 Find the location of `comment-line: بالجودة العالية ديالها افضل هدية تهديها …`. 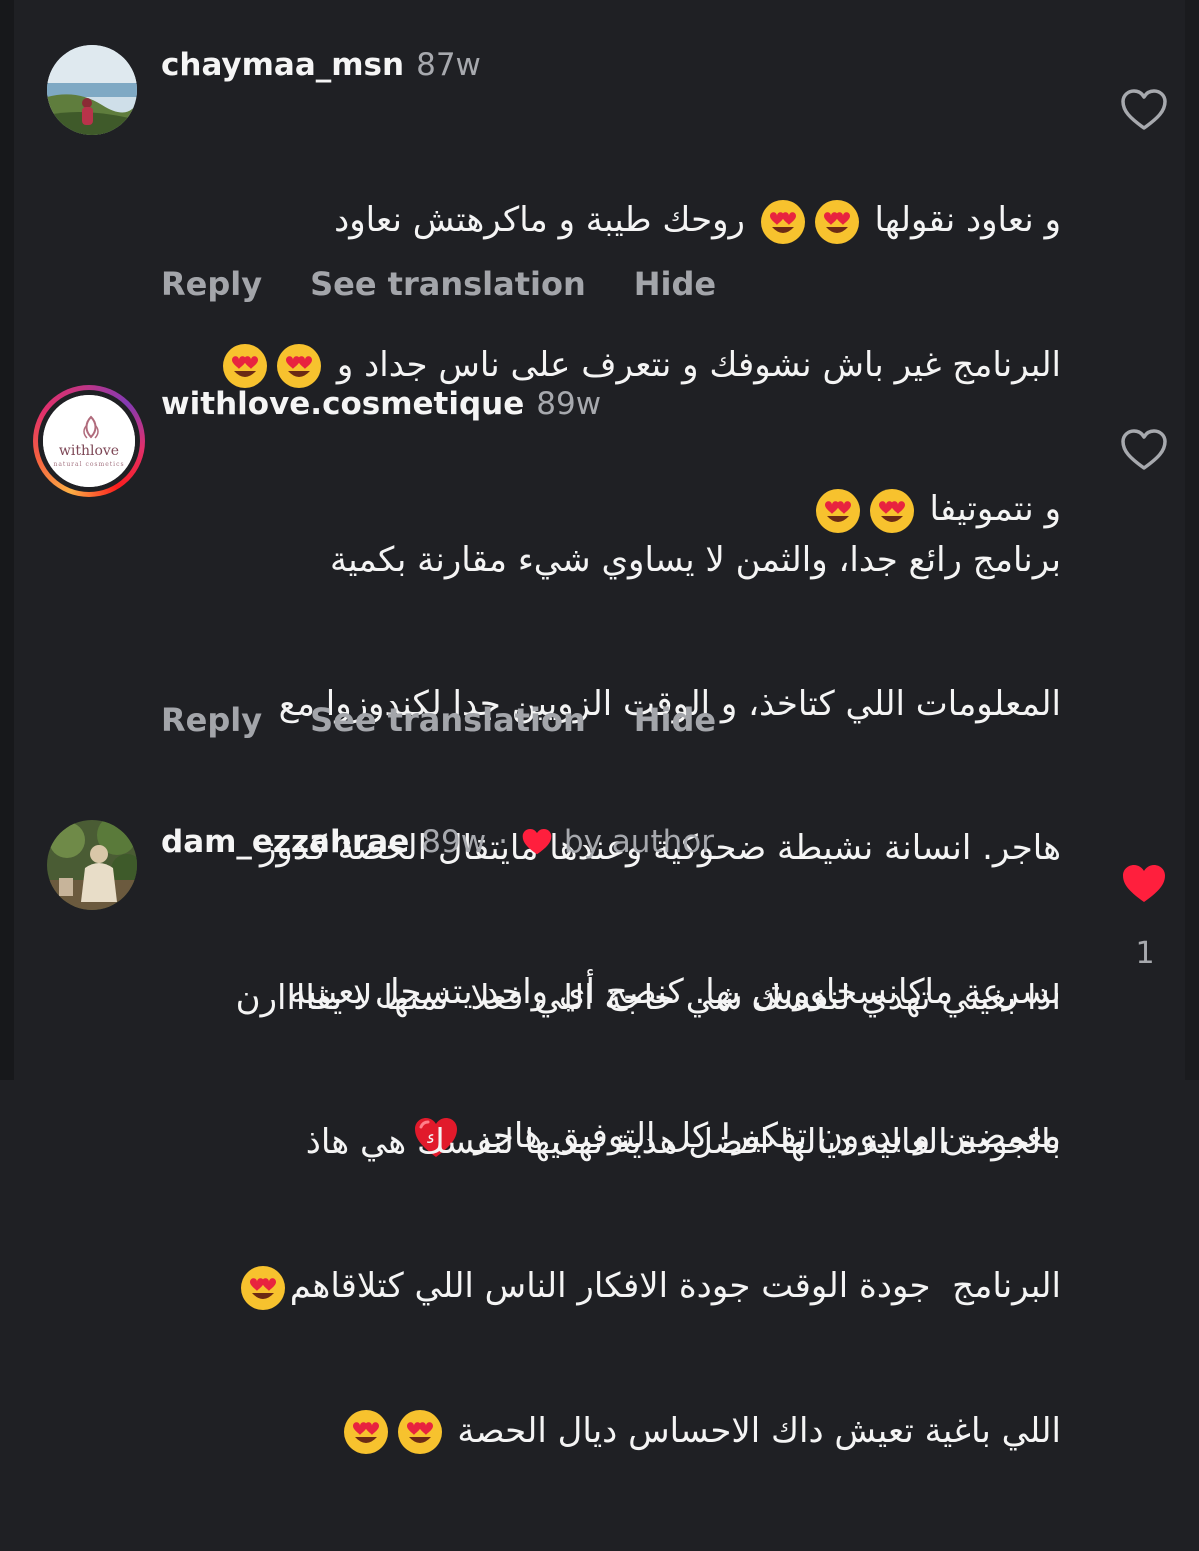

comment-line: بالجودة العالية ديالها افضل هدية تهديها … is located at coordinates (683, 1142).